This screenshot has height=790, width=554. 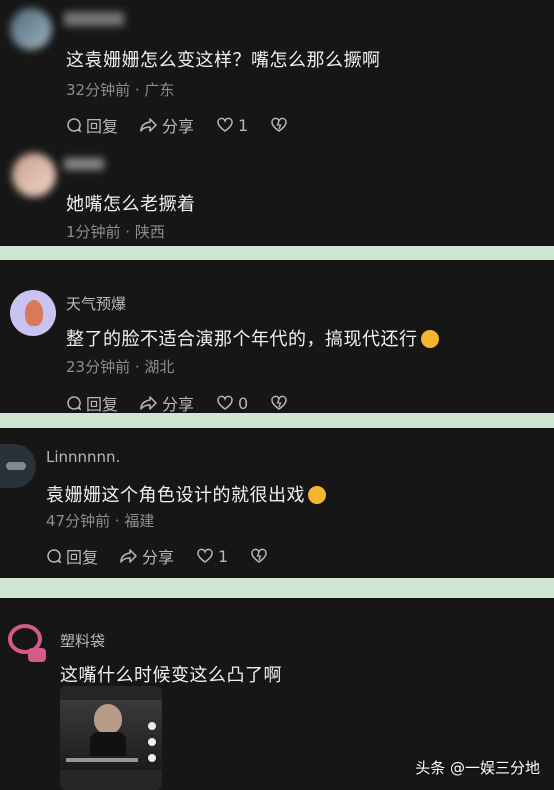 What do you see at coordinates (115, 232) in the screenshot?
I see `comment-meta: 1分钟前 · 陕西` at bounding box center [115, 232].